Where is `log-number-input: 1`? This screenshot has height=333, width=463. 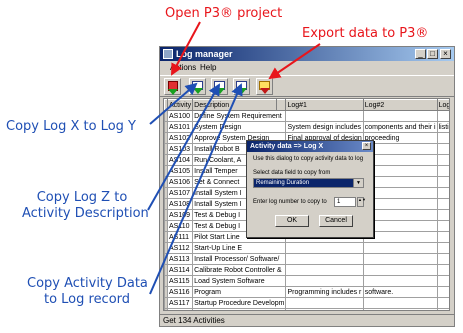 log-number-input: 1 is located at coordinates (345, 202).